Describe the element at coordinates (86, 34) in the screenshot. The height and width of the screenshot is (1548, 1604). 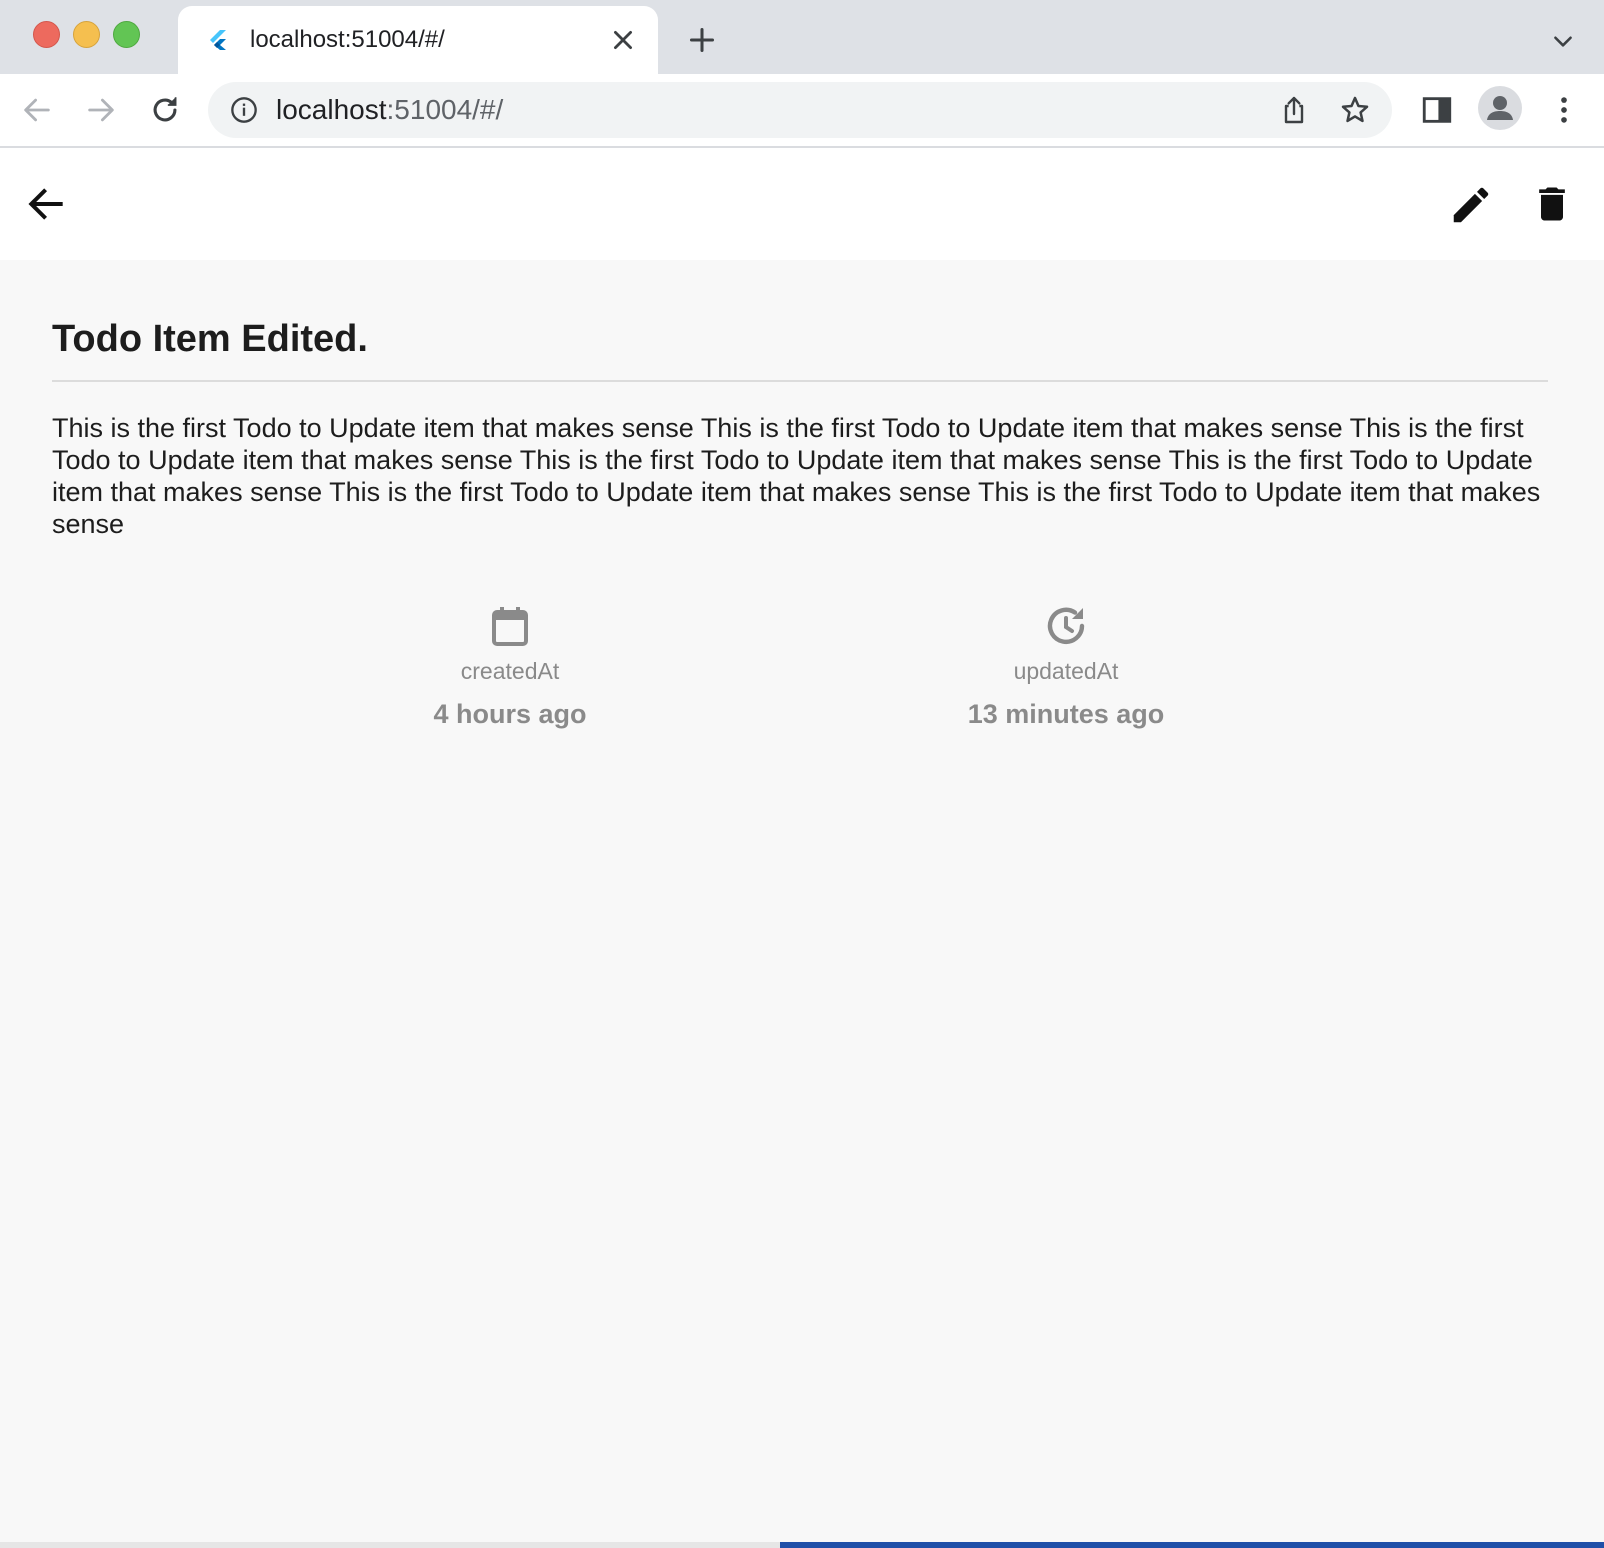
I see `minimize-window-button` at that location.